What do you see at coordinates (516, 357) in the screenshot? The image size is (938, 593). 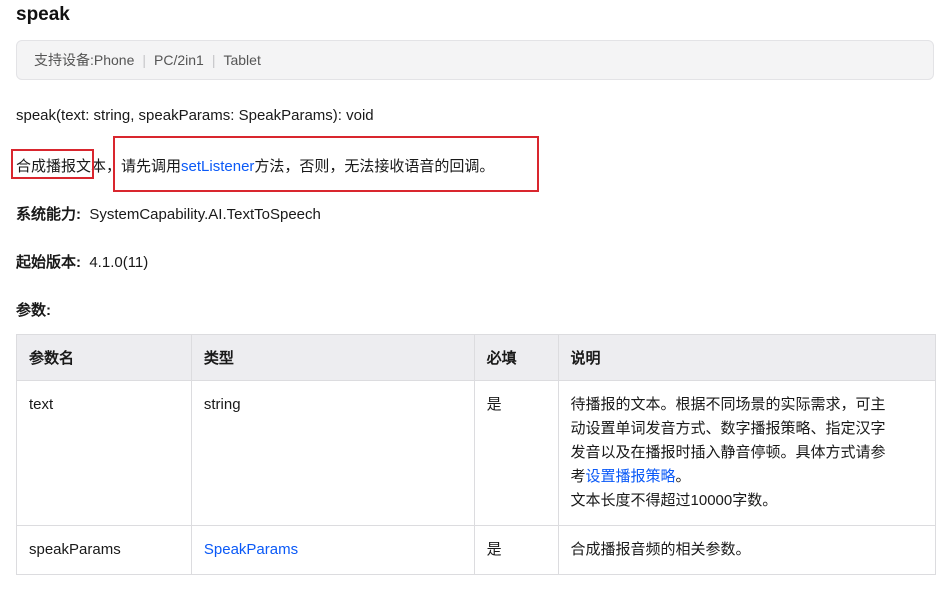 I see `header-required: 必填` at bounding box center [516, 357].